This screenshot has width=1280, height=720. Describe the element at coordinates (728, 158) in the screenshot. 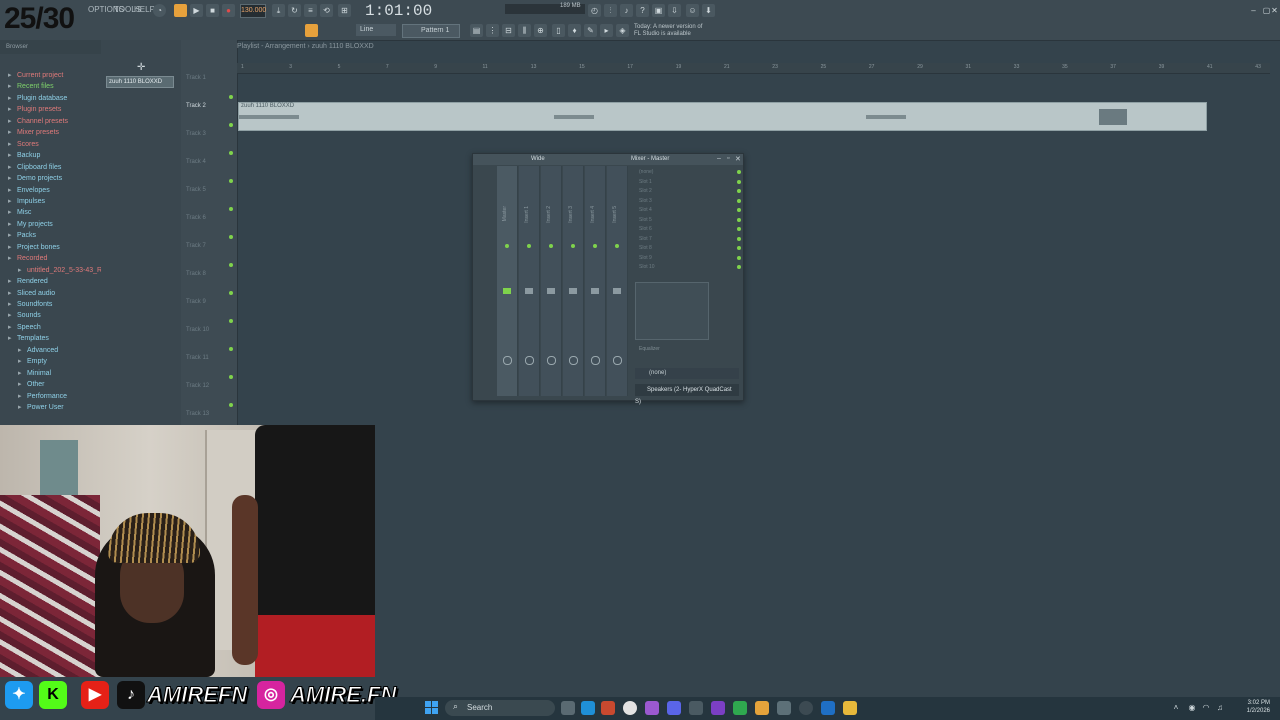

I see `mixer-maximize-icon: ▫` at that location.